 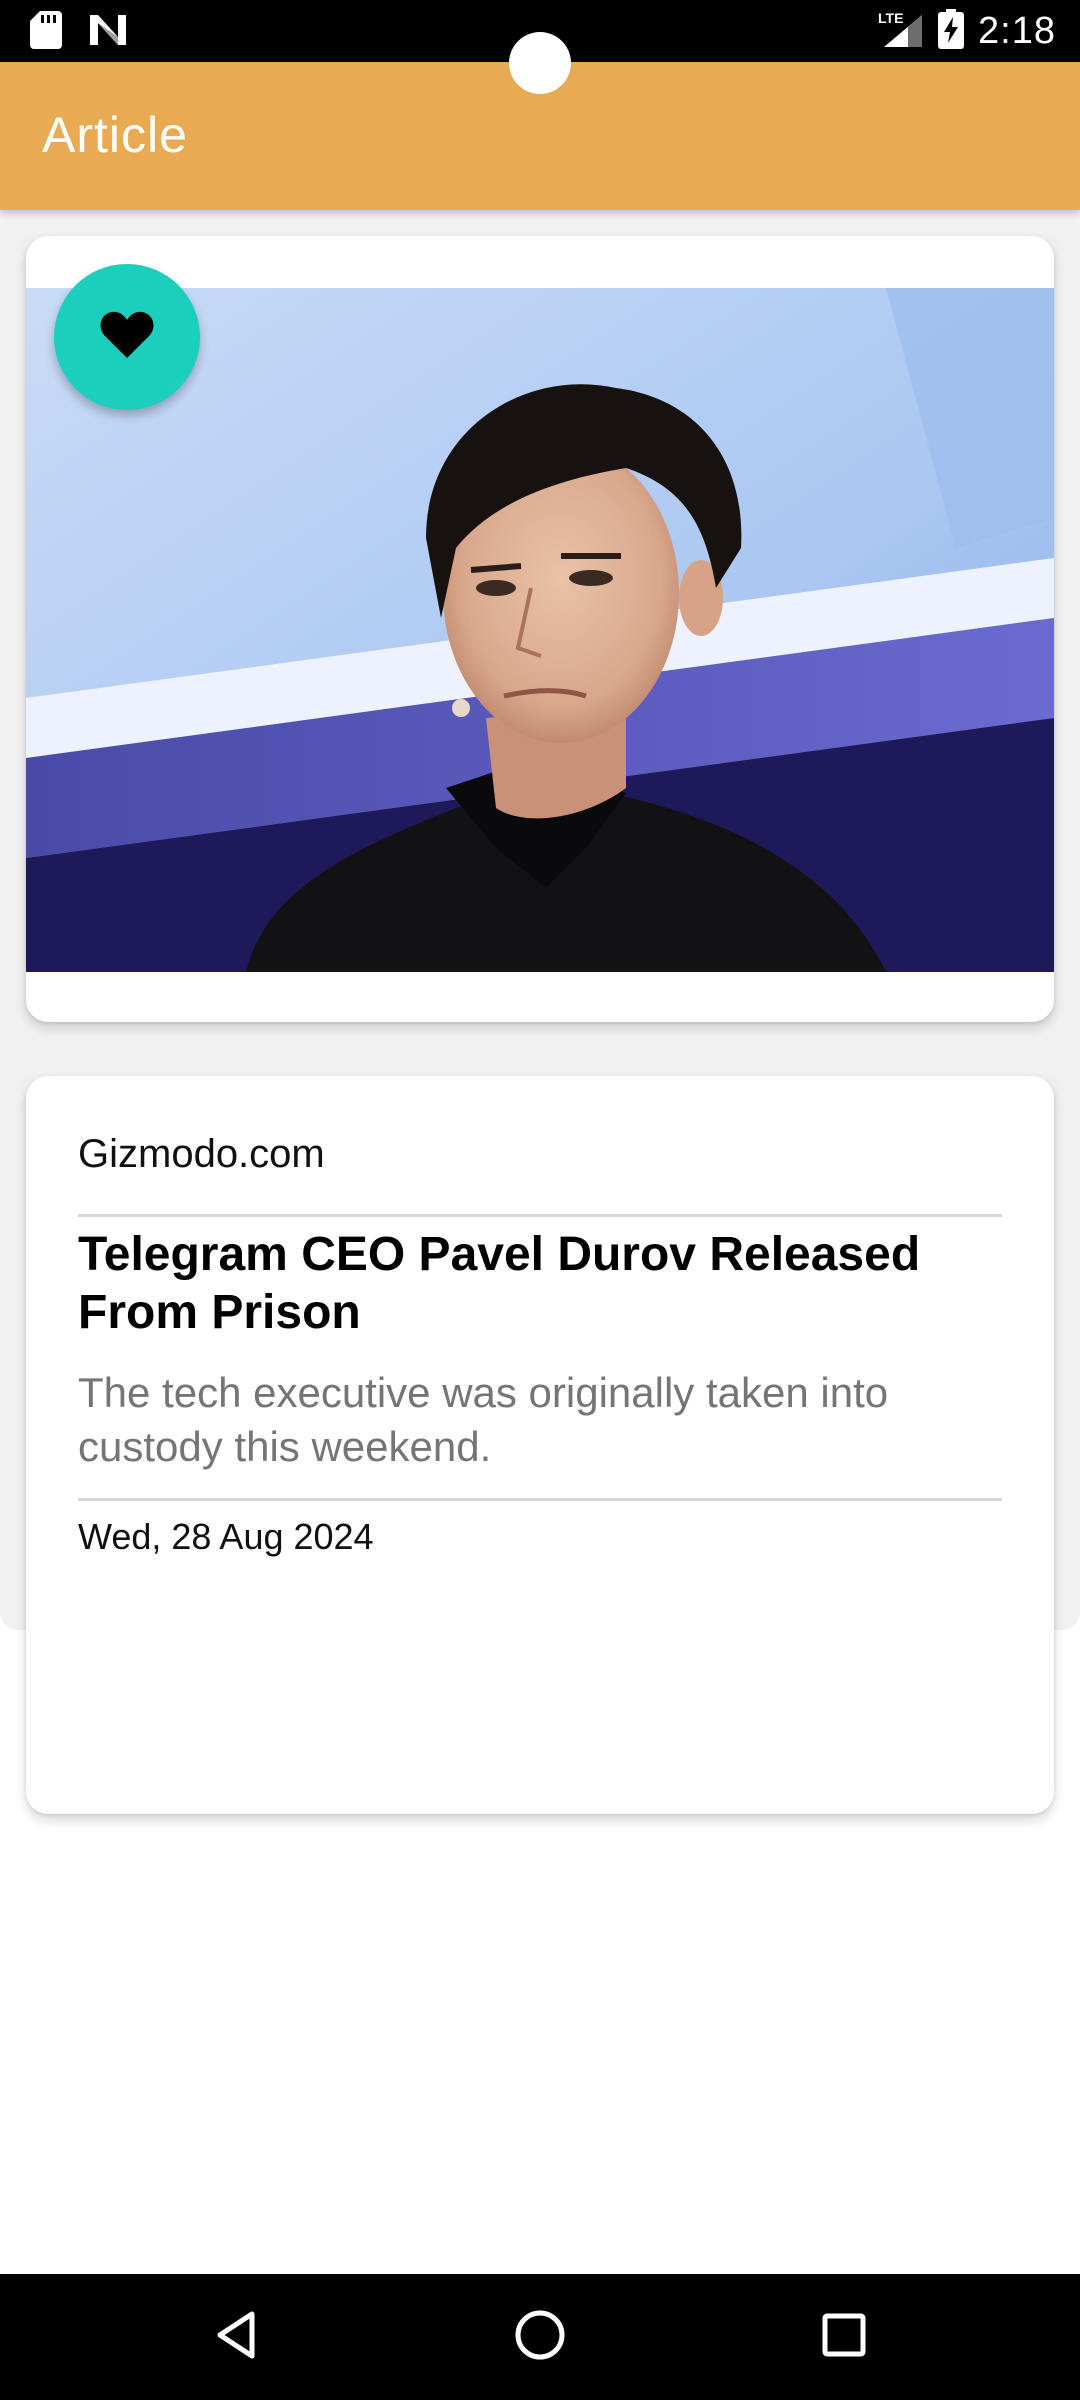 I want to click on home-icon, so click(x=540, y=2337).